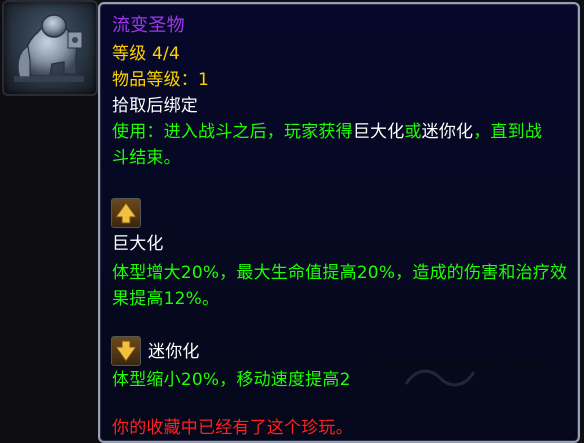 This screenshot has height=443, width=584. I want to click on item-name: 流变圣物, so click(148, 25).